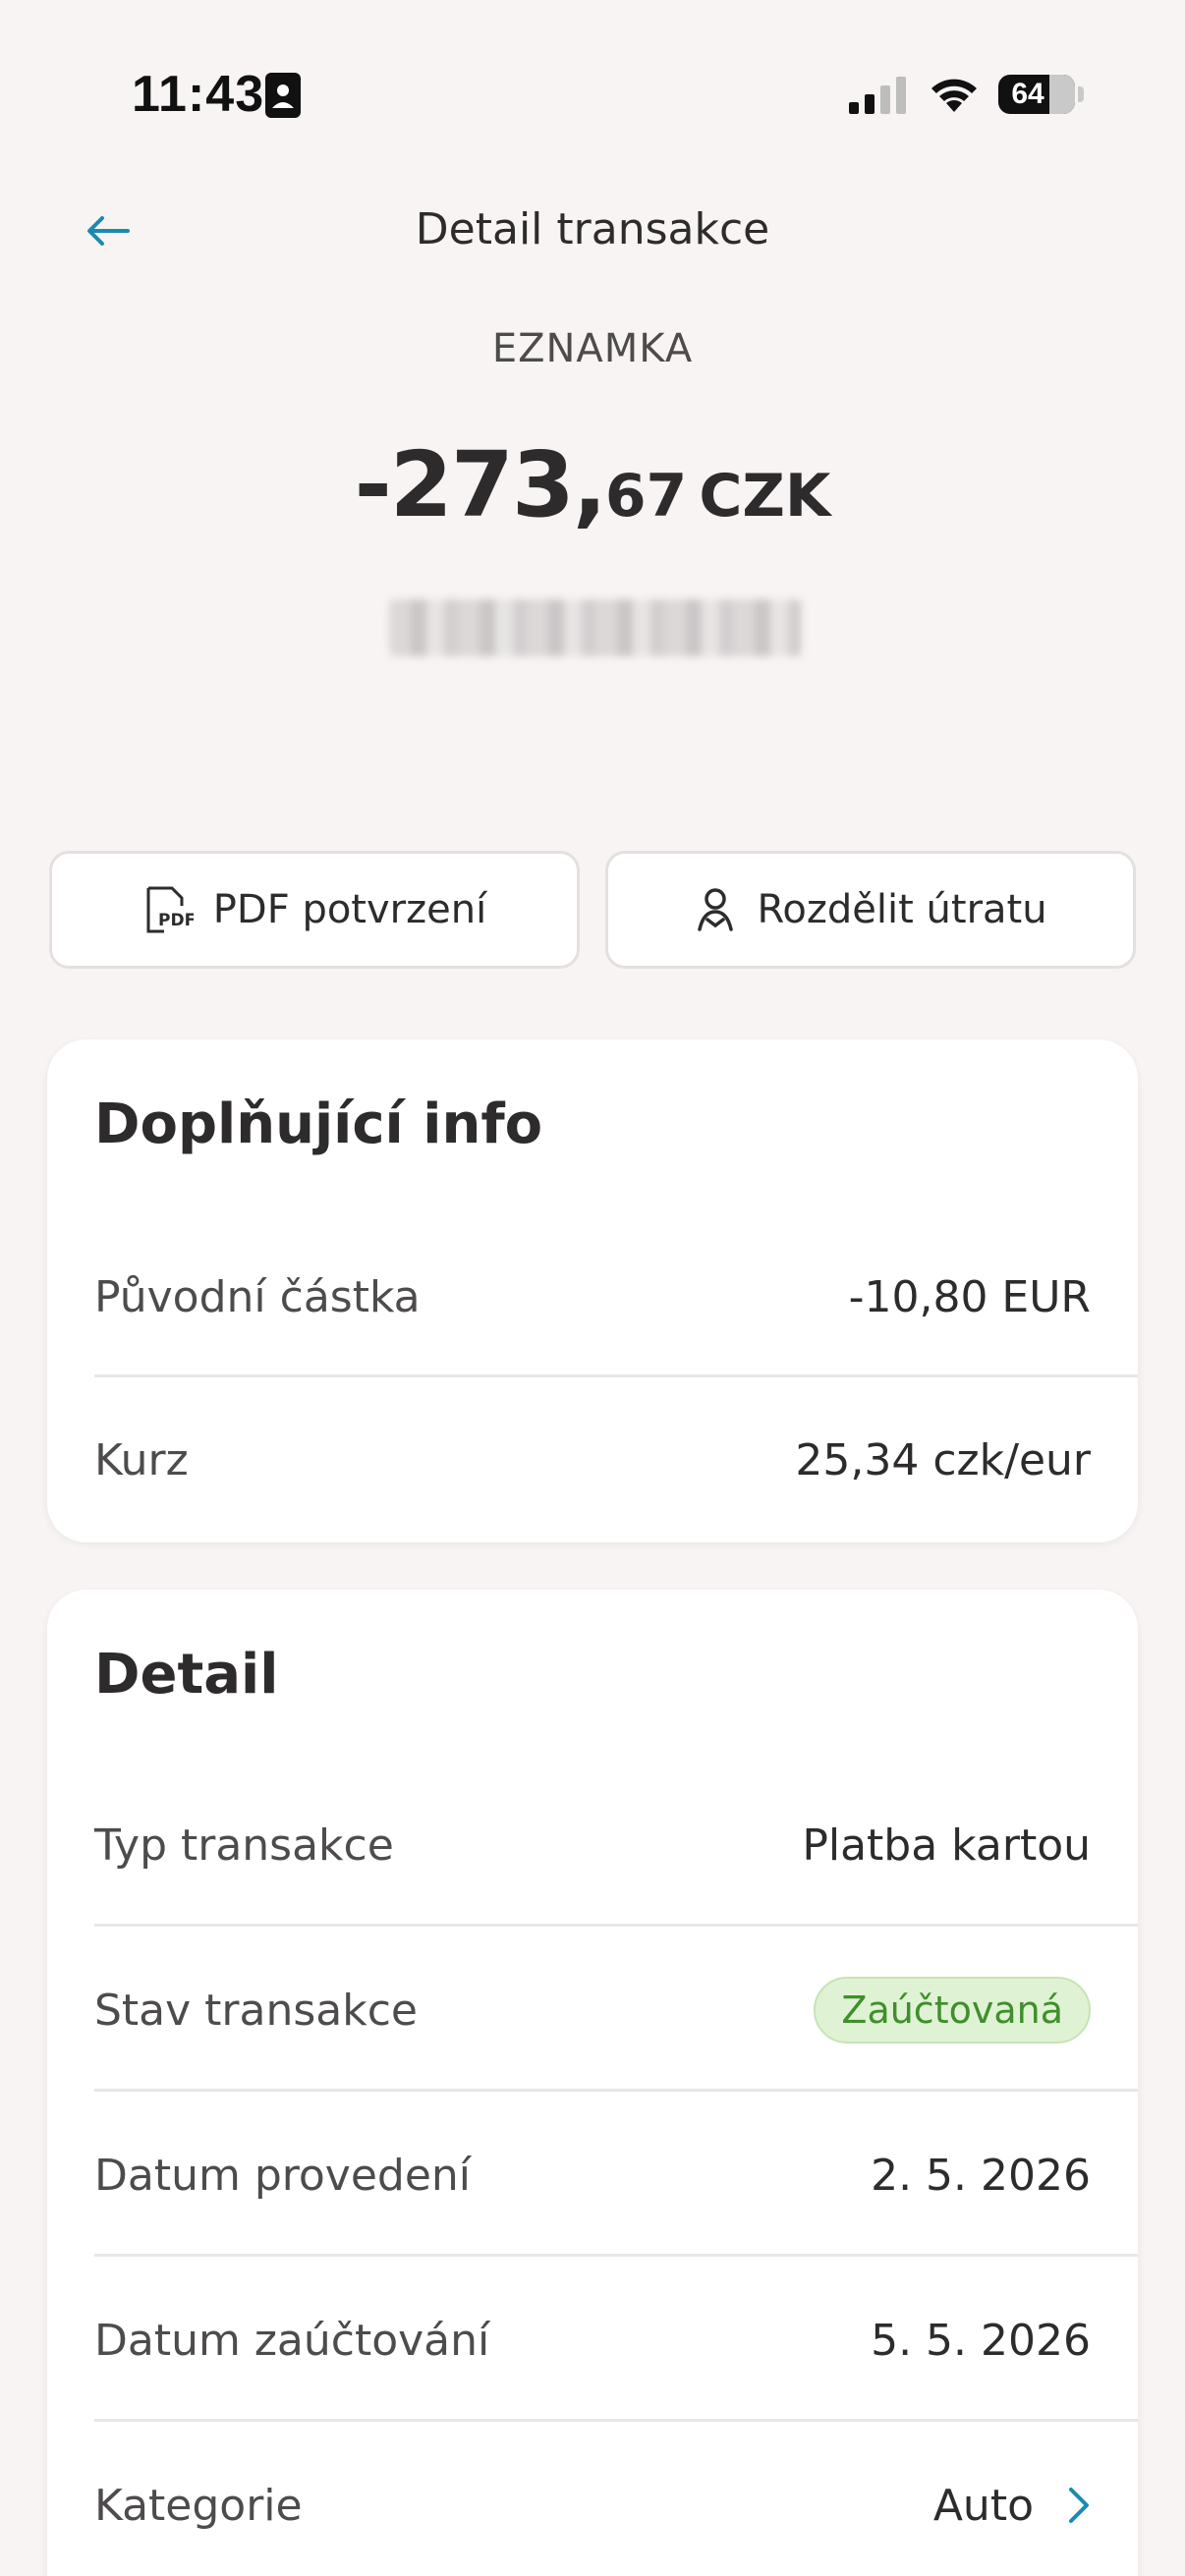 This screenshot has height=2576, width=1185. Describe the element at coordinates (616, 1459) in the screenshot. I see `info-row-exchange-rate: Kurz 25,34 czk/eur` at that location.